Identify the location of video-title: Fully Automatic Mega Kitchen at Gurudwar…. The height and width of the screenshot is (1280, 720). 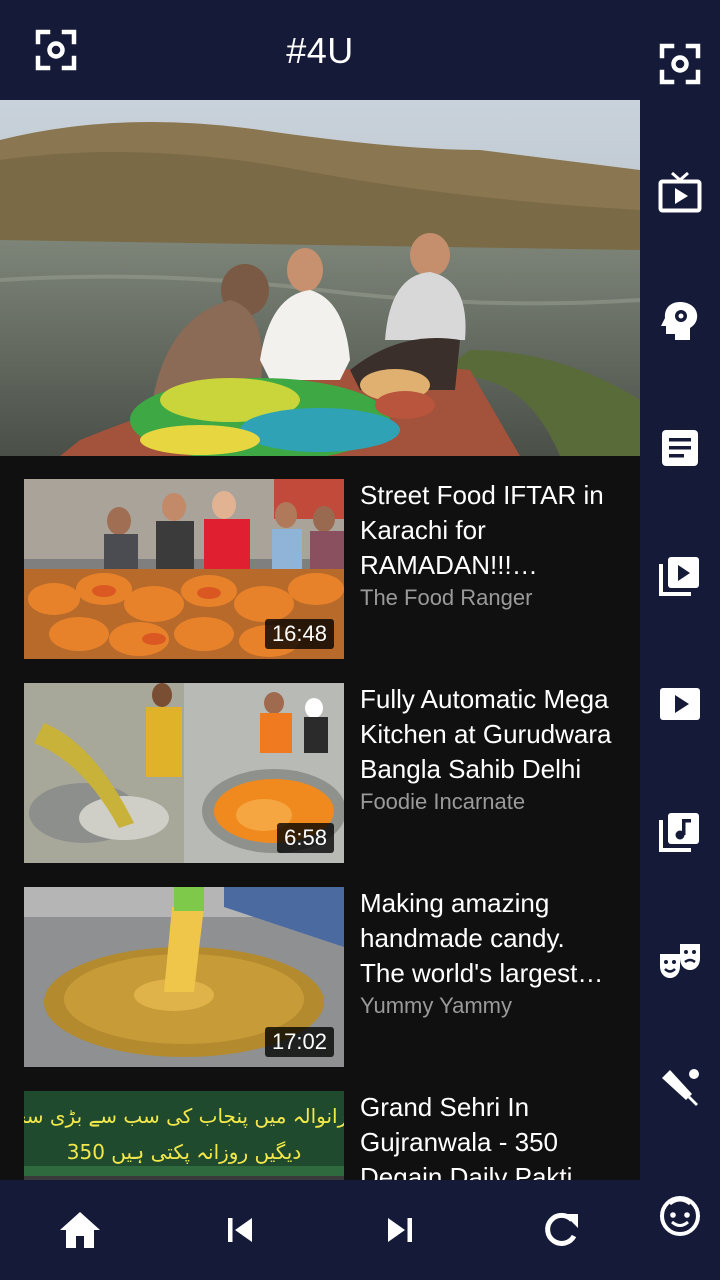
(488, 734).